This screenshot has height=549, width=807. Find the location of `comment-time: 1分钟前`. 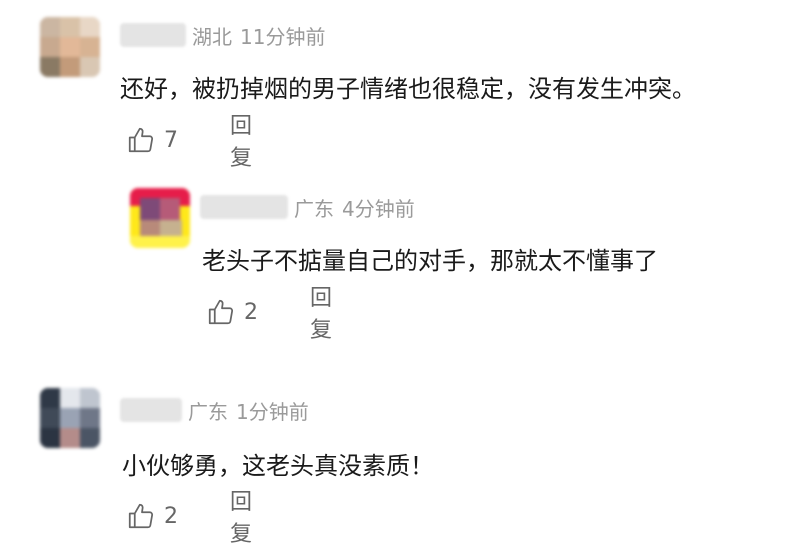

comment-time: 1分钟前 is located at coordinates (272, 411).